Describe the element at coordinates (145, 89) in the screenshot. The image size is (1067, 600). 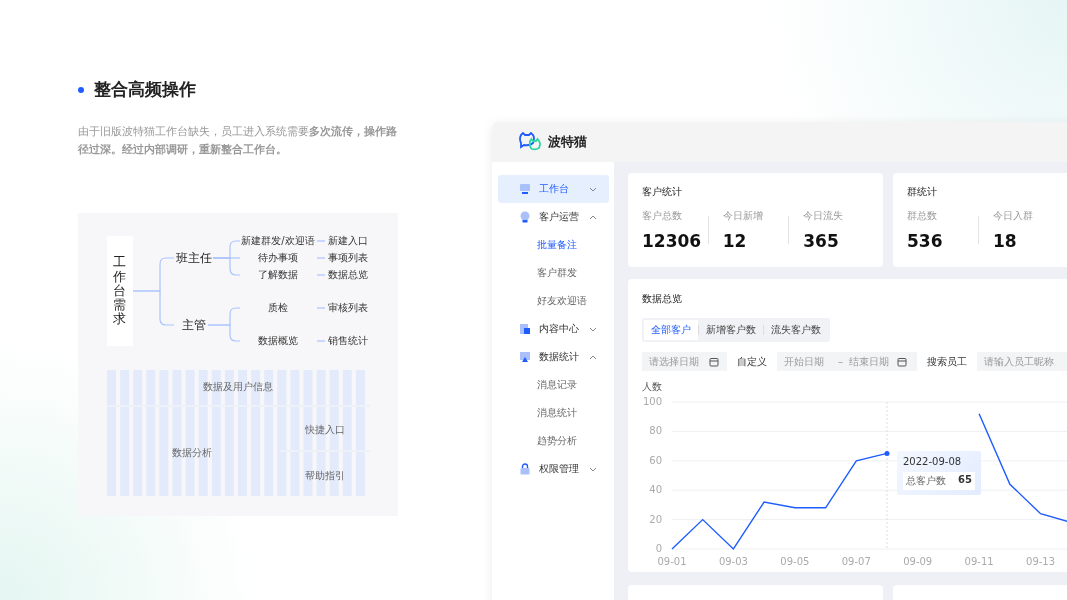
I see `section-title: 整合高频操作` at that location.